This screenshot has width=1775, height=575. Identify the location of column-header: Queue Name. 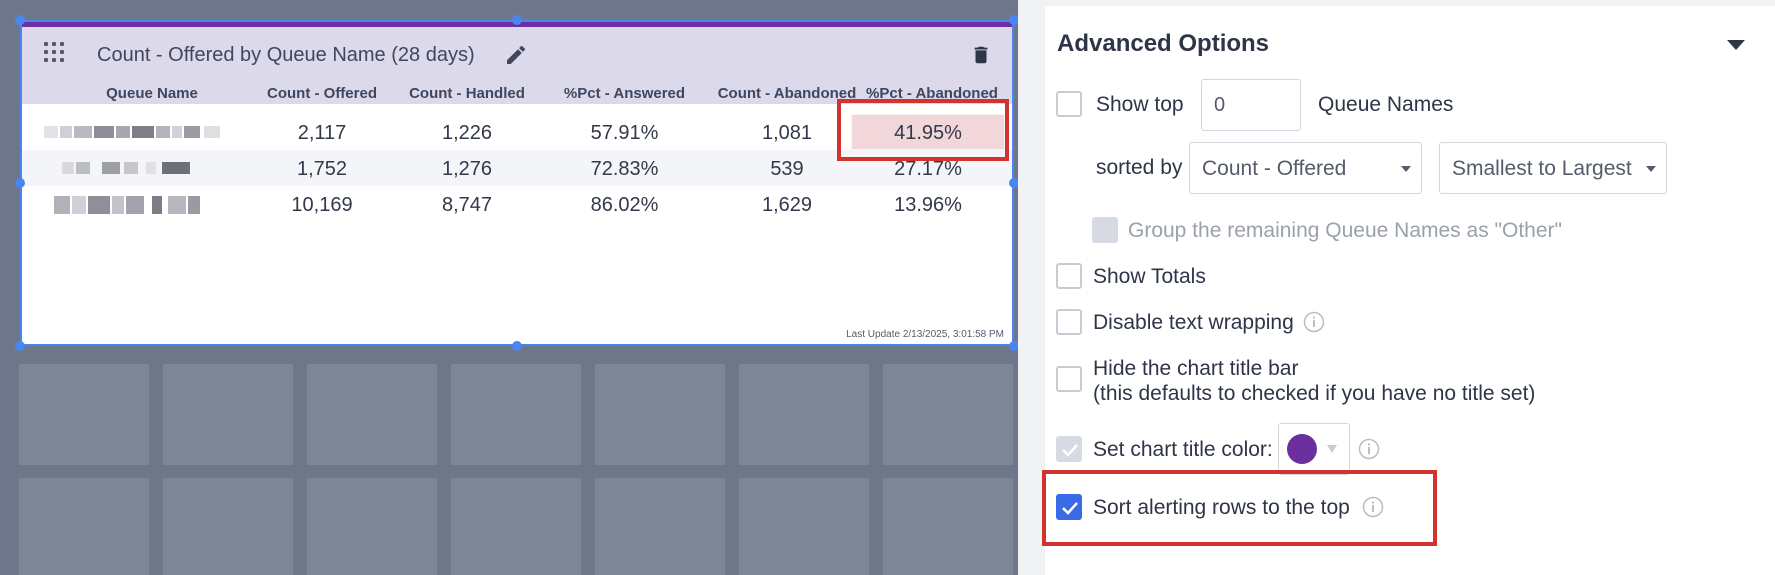
(152, 93).